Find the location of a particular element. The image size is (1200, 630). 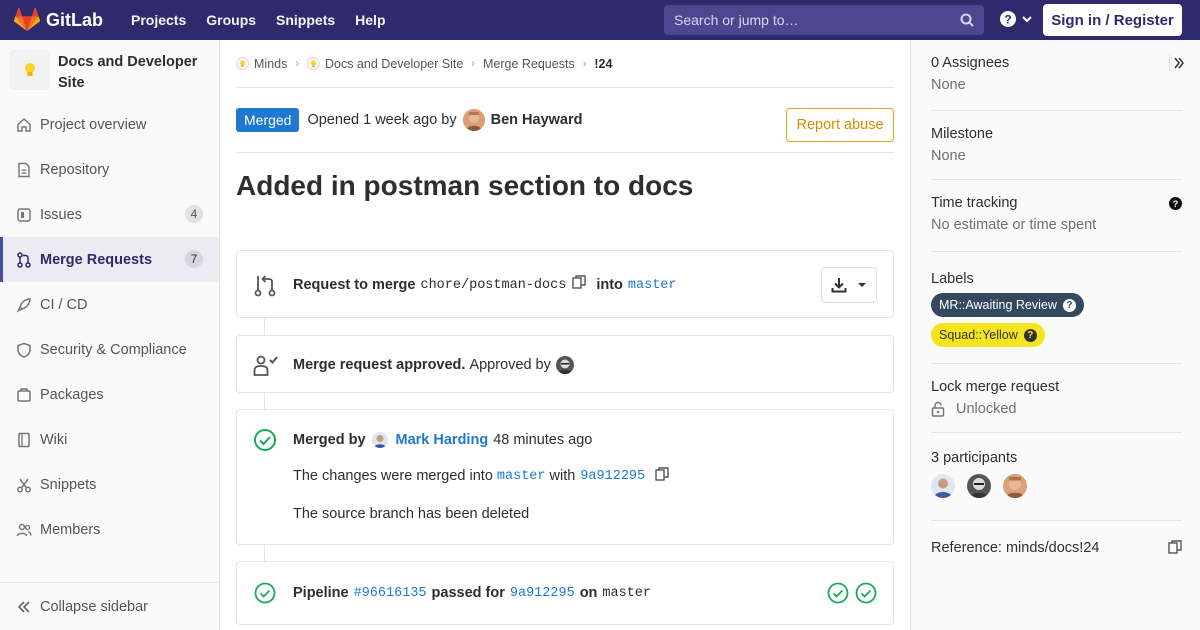

check-circle-icon is located at coordinates (265, 440).